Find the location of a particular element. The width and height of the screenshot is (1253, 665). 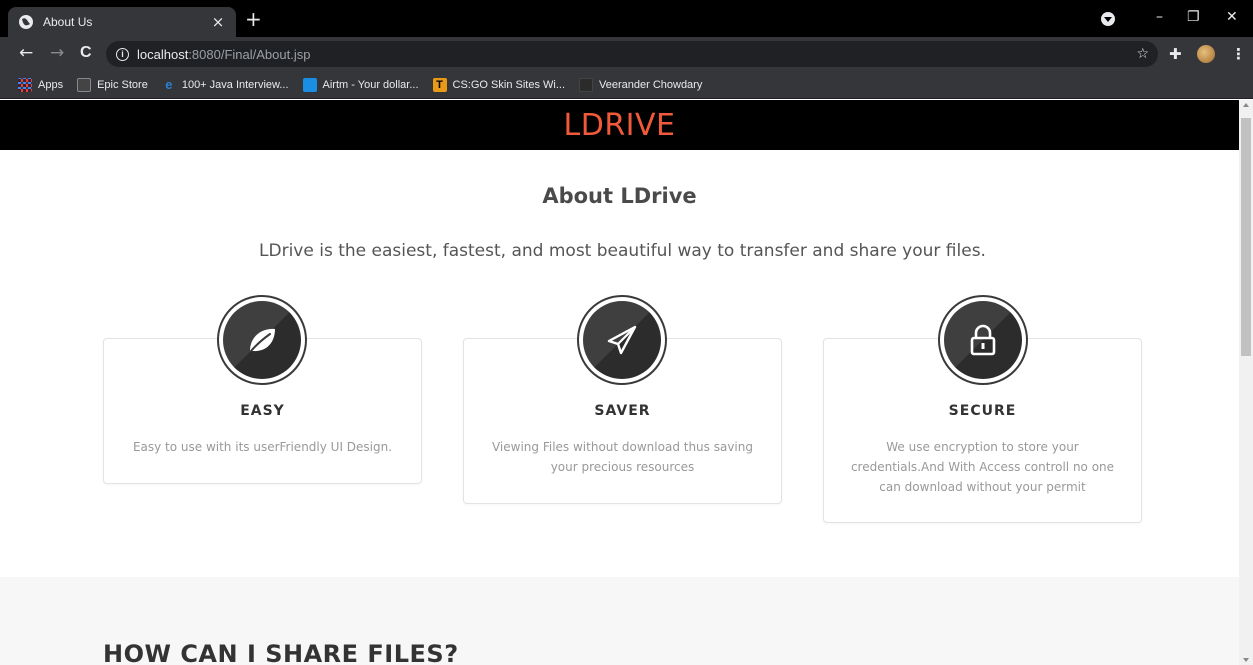

new-tab-button: + is located at coordinates (253, 19).